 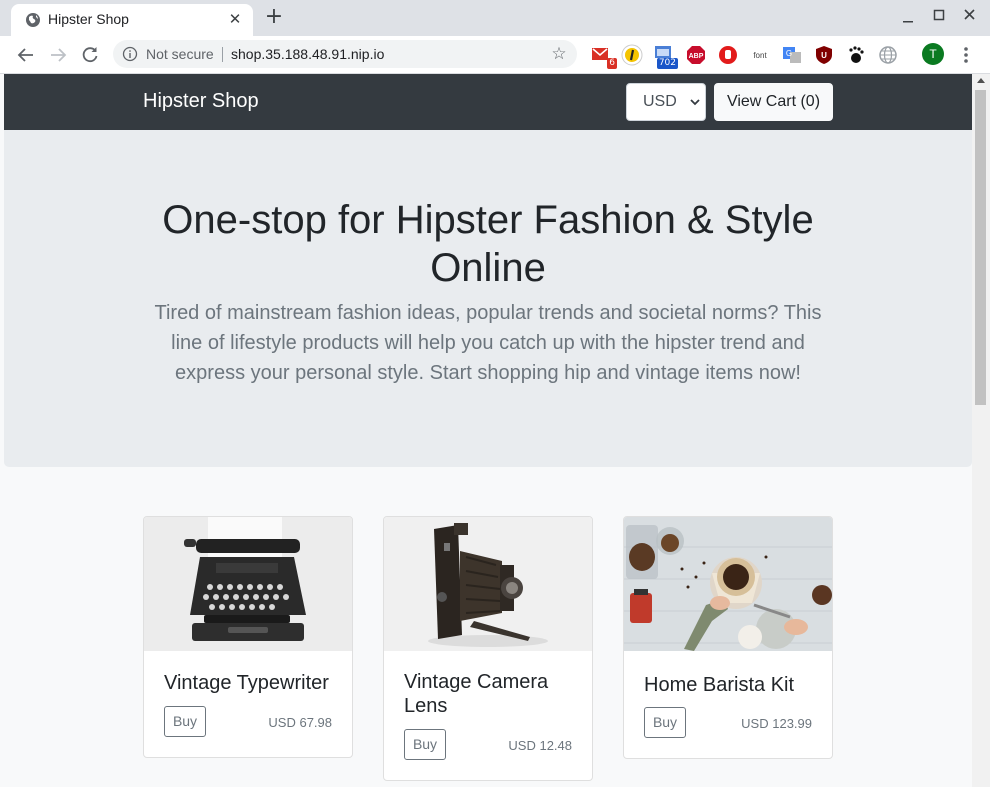 I want to click on ublock-label: U, so click(x=824, y=55).